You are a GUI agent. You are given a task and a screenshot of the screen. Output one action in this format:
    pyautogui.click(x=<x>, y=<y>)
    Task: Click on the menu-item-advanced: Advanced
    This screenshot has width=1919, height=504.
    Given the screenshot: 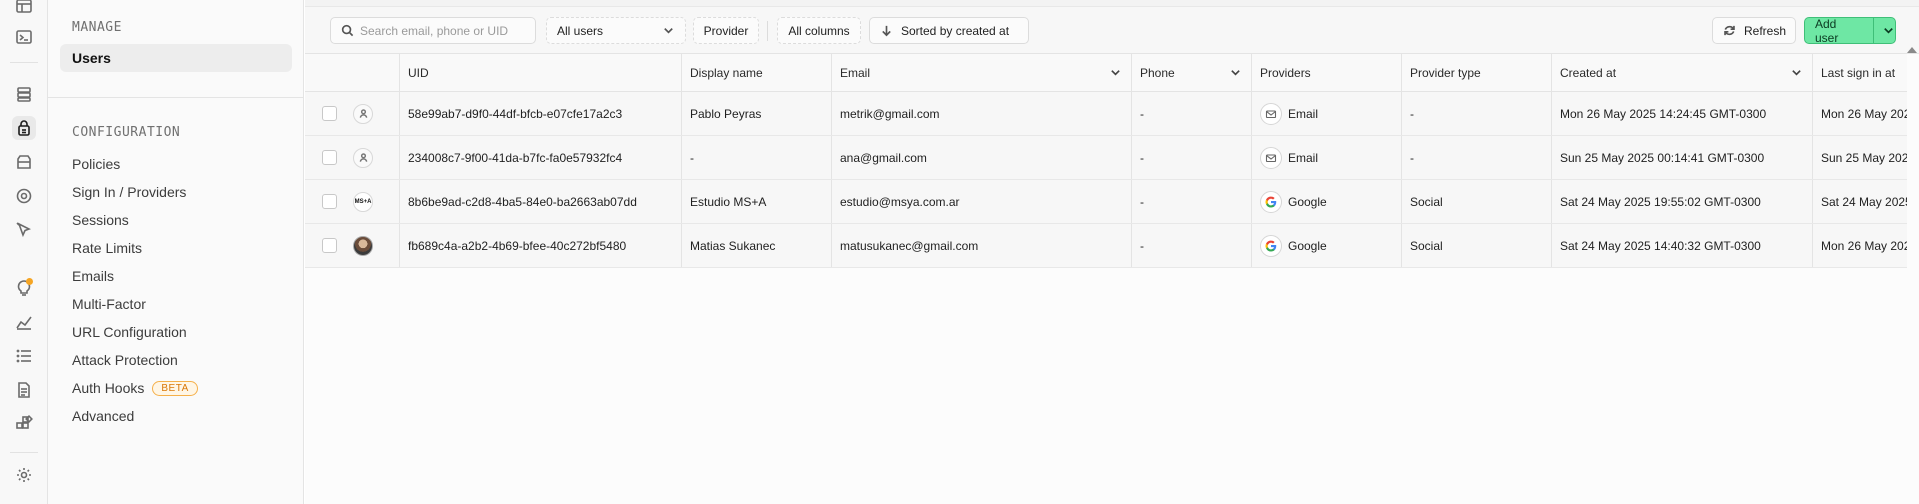 What is the action you would take?
    pyautogui.click(x=176, y=416)
    